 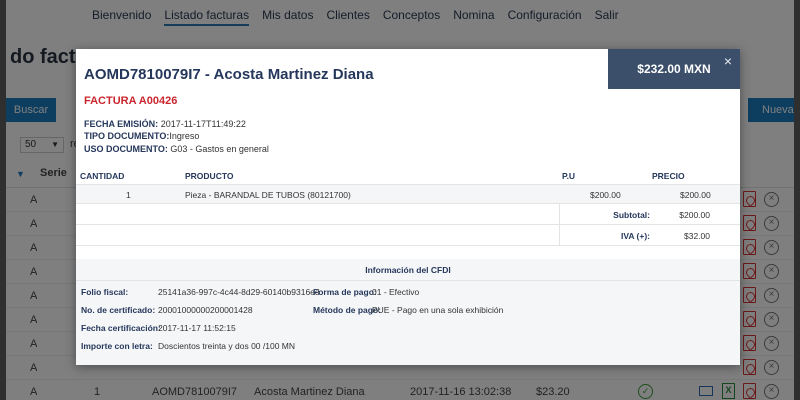 What do you see at coordinates (126, 149) in the screenshot?
I see `uso-documento-label: USO DOCUMENTO:` at bounding box center [126, 149].